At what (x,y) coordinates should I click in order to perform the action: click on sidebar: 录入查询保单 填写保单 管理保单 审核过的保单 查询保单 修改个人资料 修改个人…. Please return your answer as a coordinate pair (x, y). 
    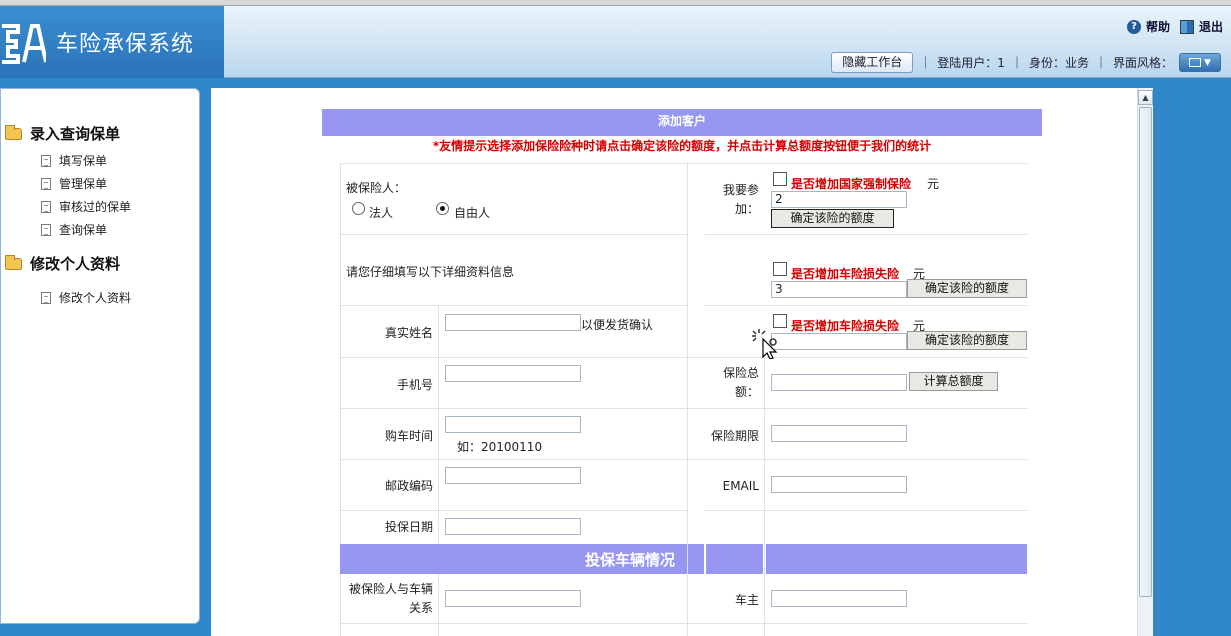
    Looking at the image, I should click on (100, 356).